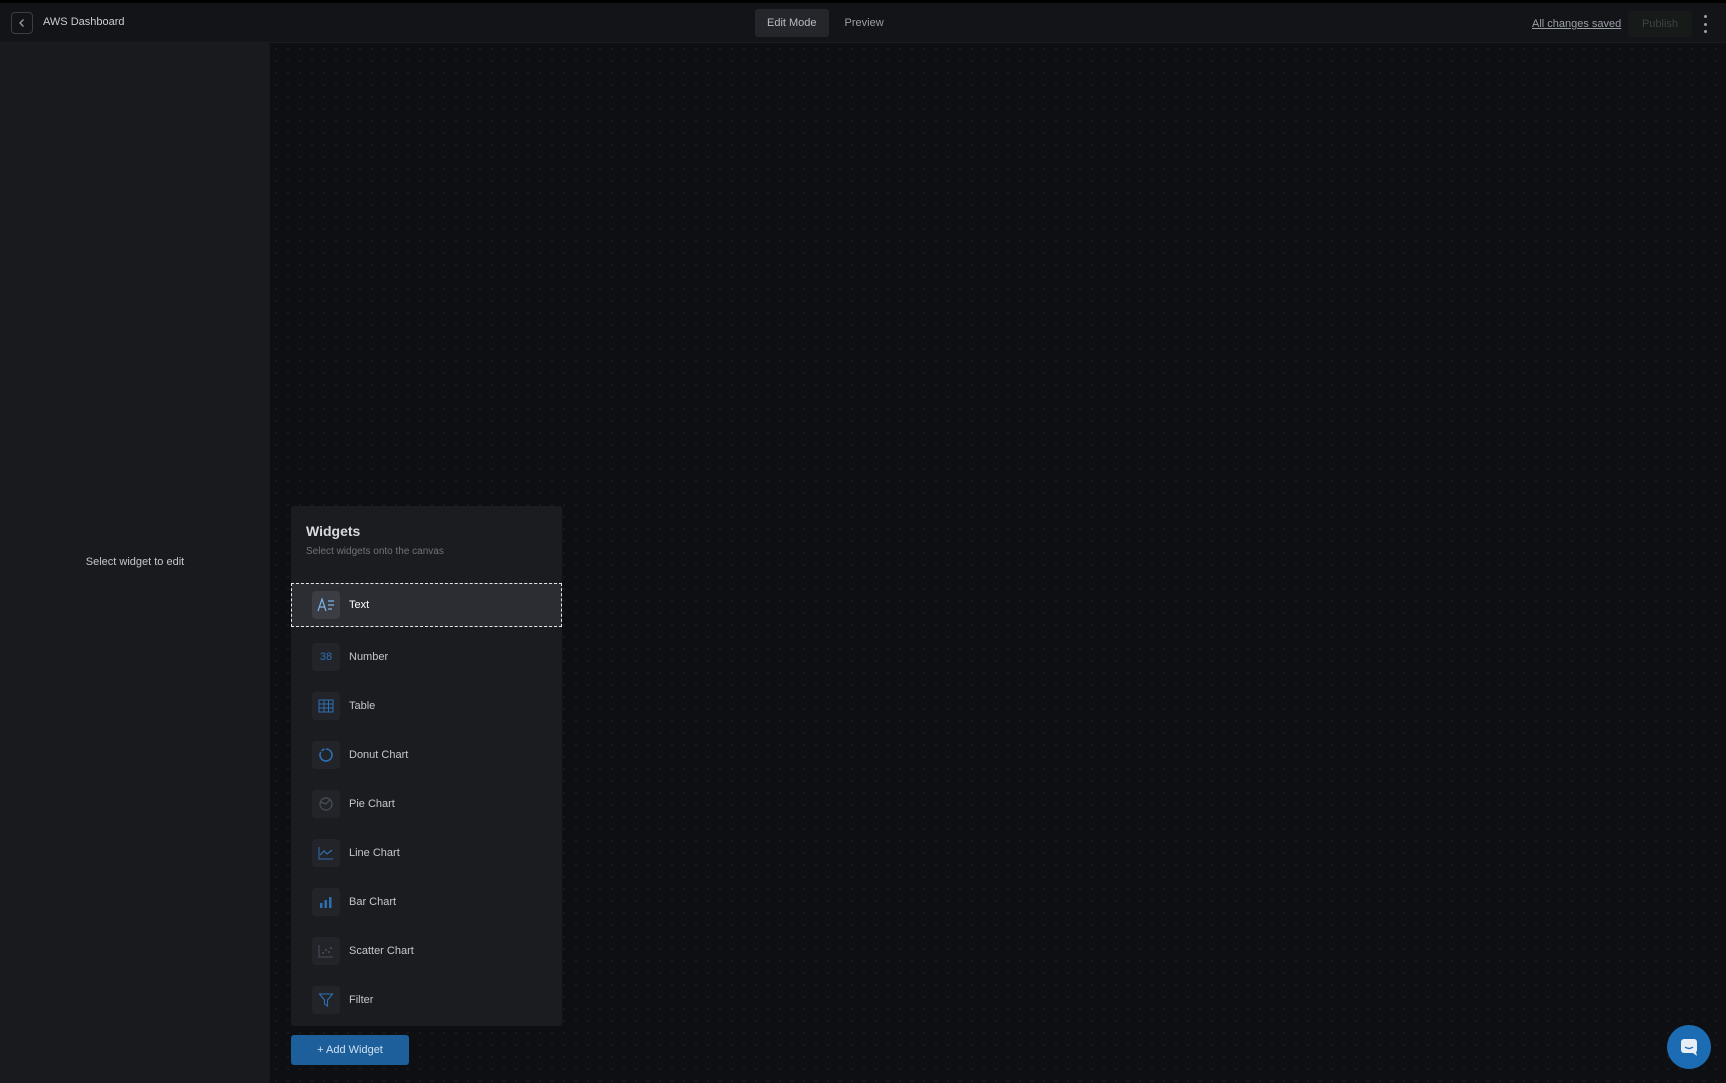  Describe the element at coordinates (326, 852) in the screenshot. I see `line-chart-icon` at that location.